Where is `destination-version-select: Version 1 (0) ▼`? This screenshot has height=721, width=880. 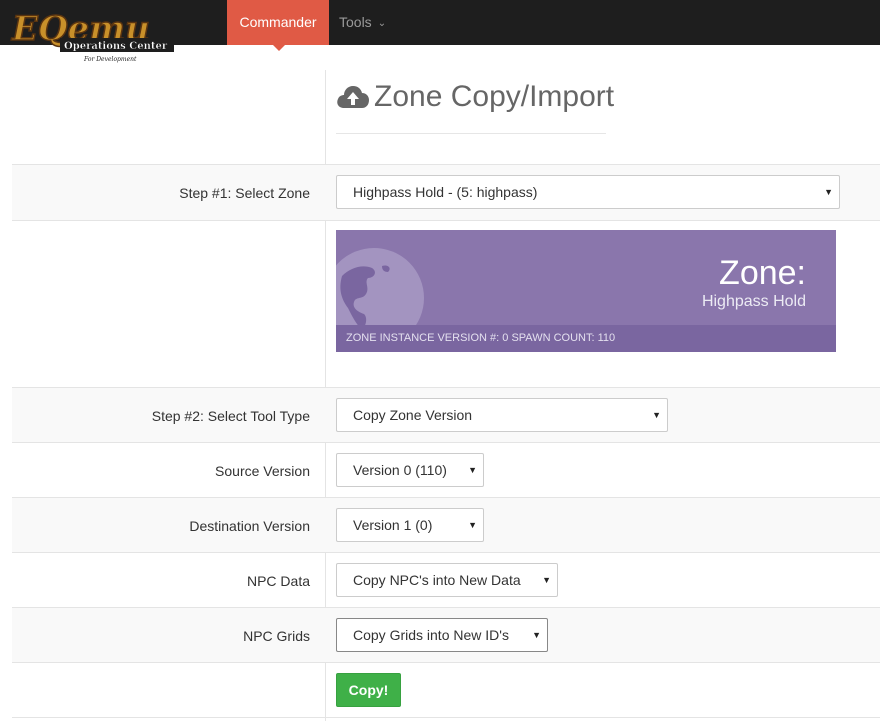
destination-version-select: Version 1 (0) ▼ is located at coordinates (410, 525).